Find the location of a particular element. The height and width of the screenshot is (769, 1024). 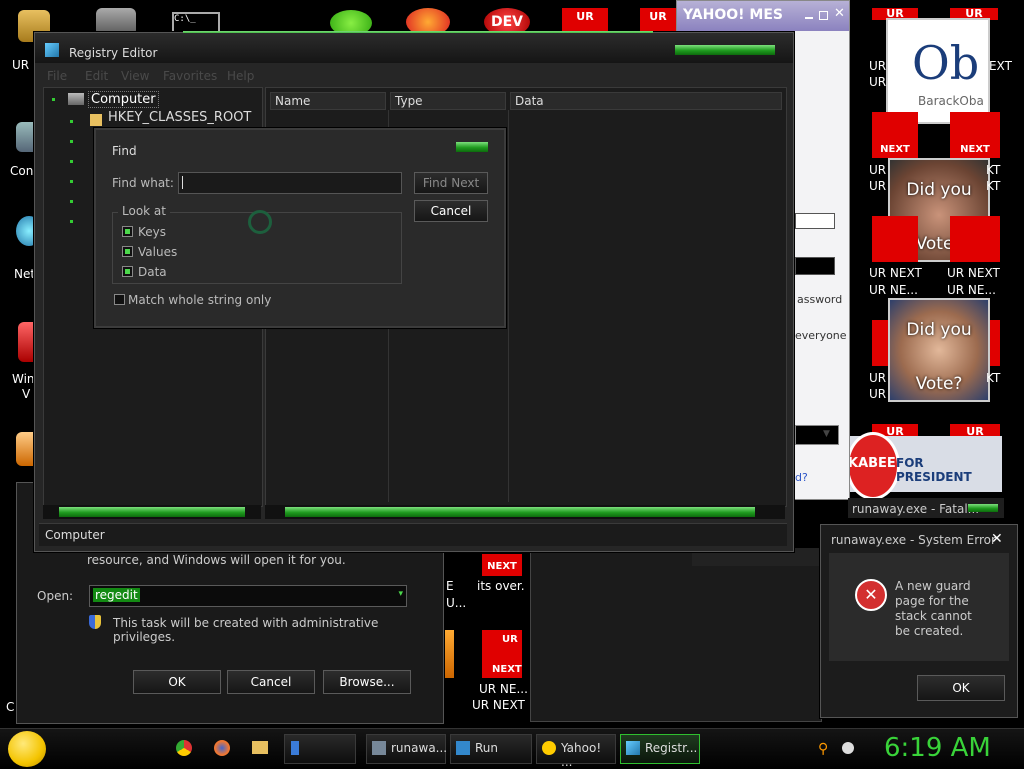

folder-icon is located at coordinates (260, 747).